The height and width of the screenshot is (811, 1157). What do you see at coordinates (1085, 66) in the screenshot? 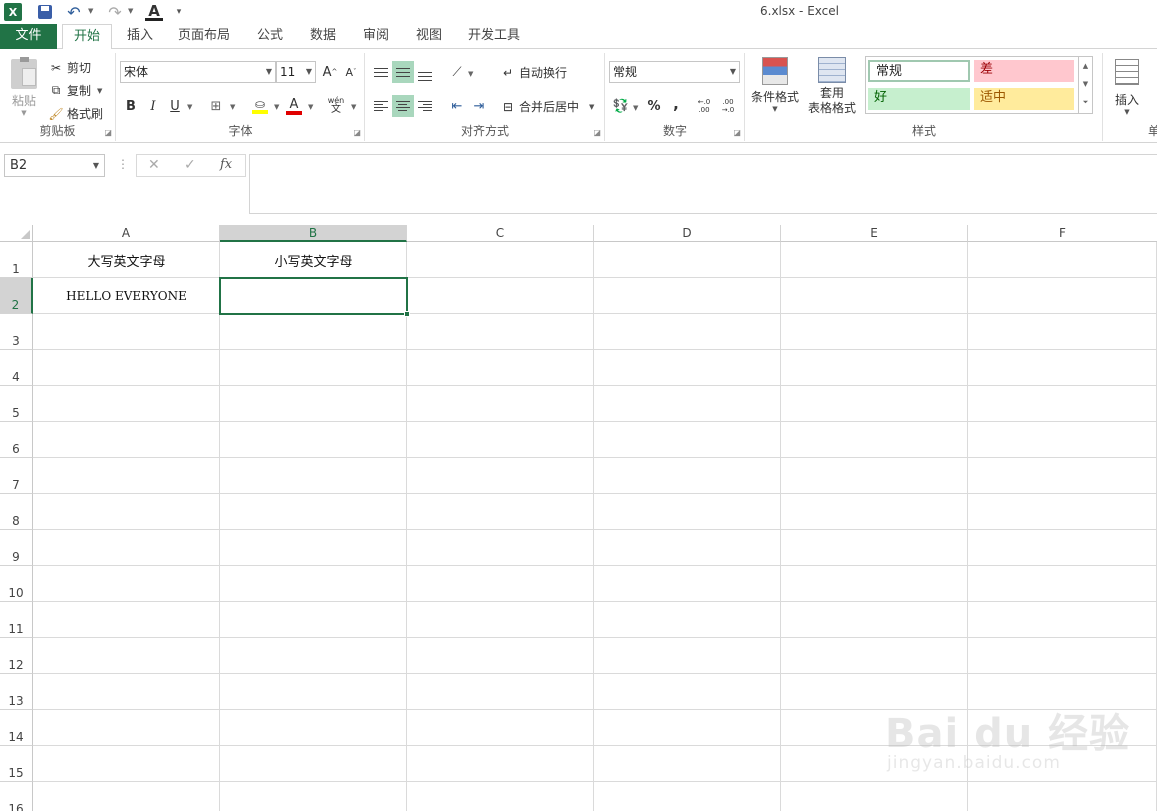
I see `gallery-up-icon: ▲` at bounding box center [1085, 66].